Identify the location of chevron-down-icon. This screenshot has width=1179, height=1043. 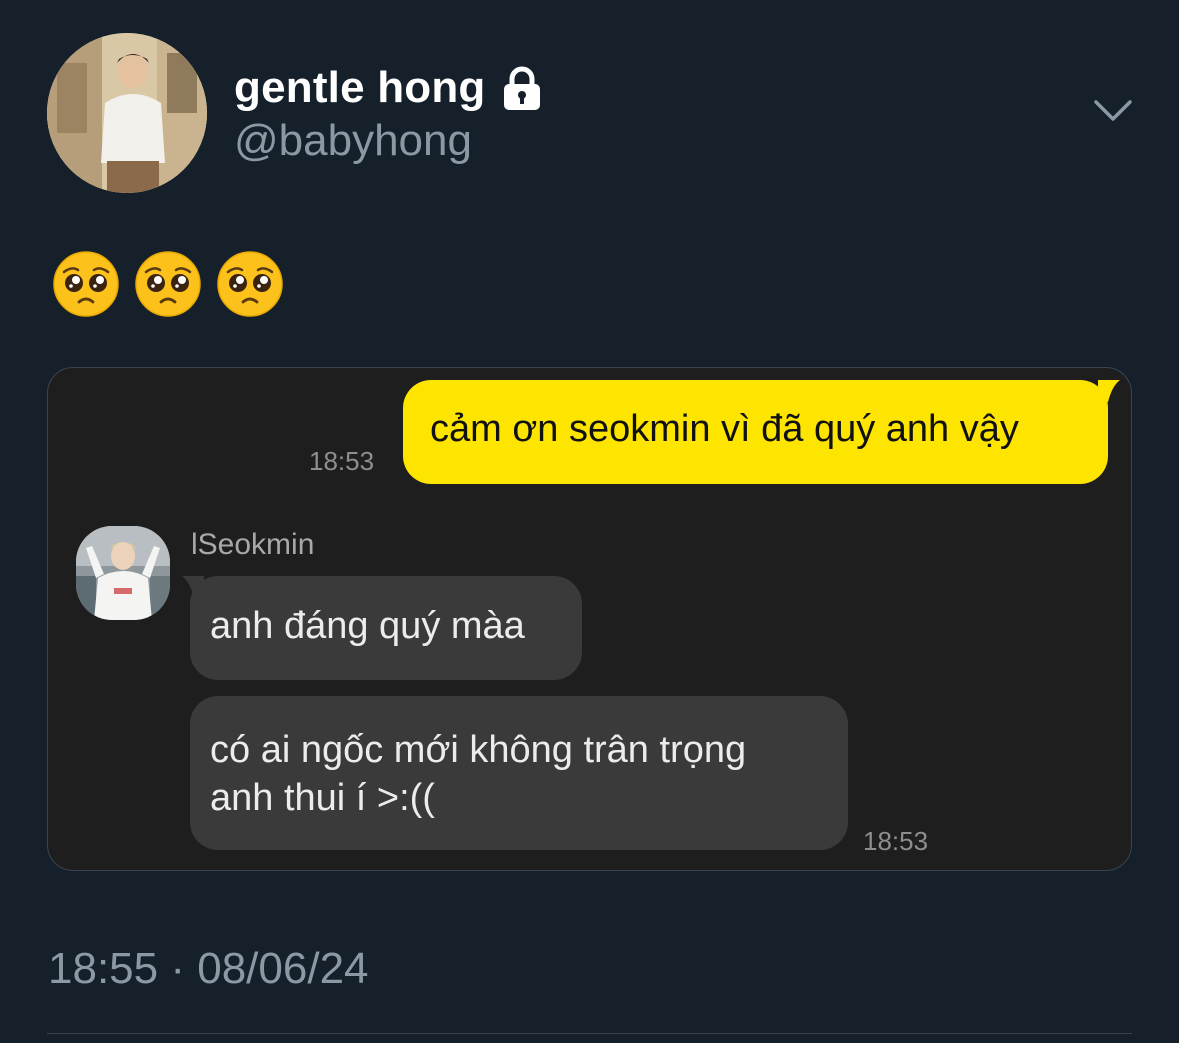
(1113, 111).